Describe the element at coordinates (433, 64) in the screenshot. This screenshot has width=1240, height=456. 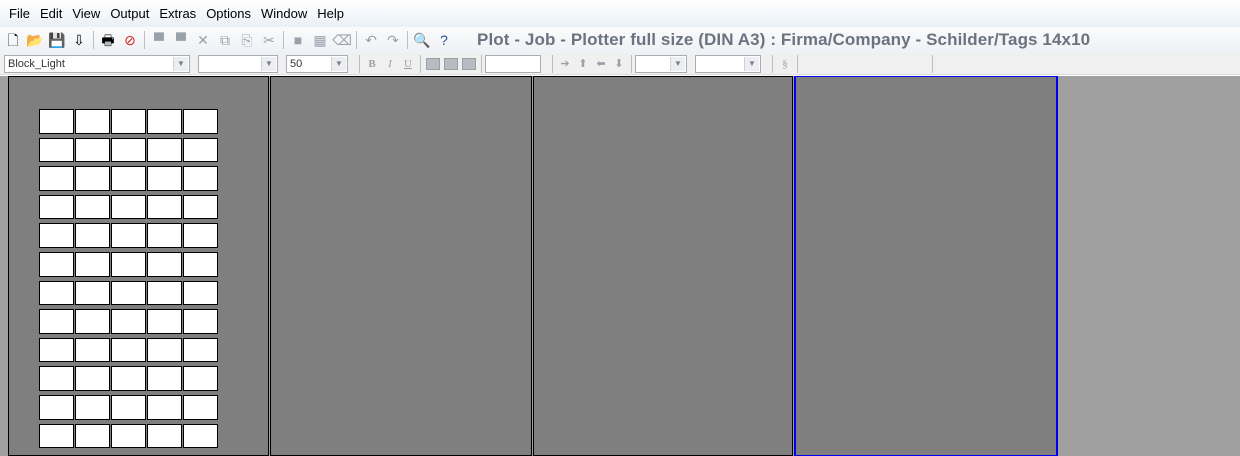
I see `align-left-icon` at that location.